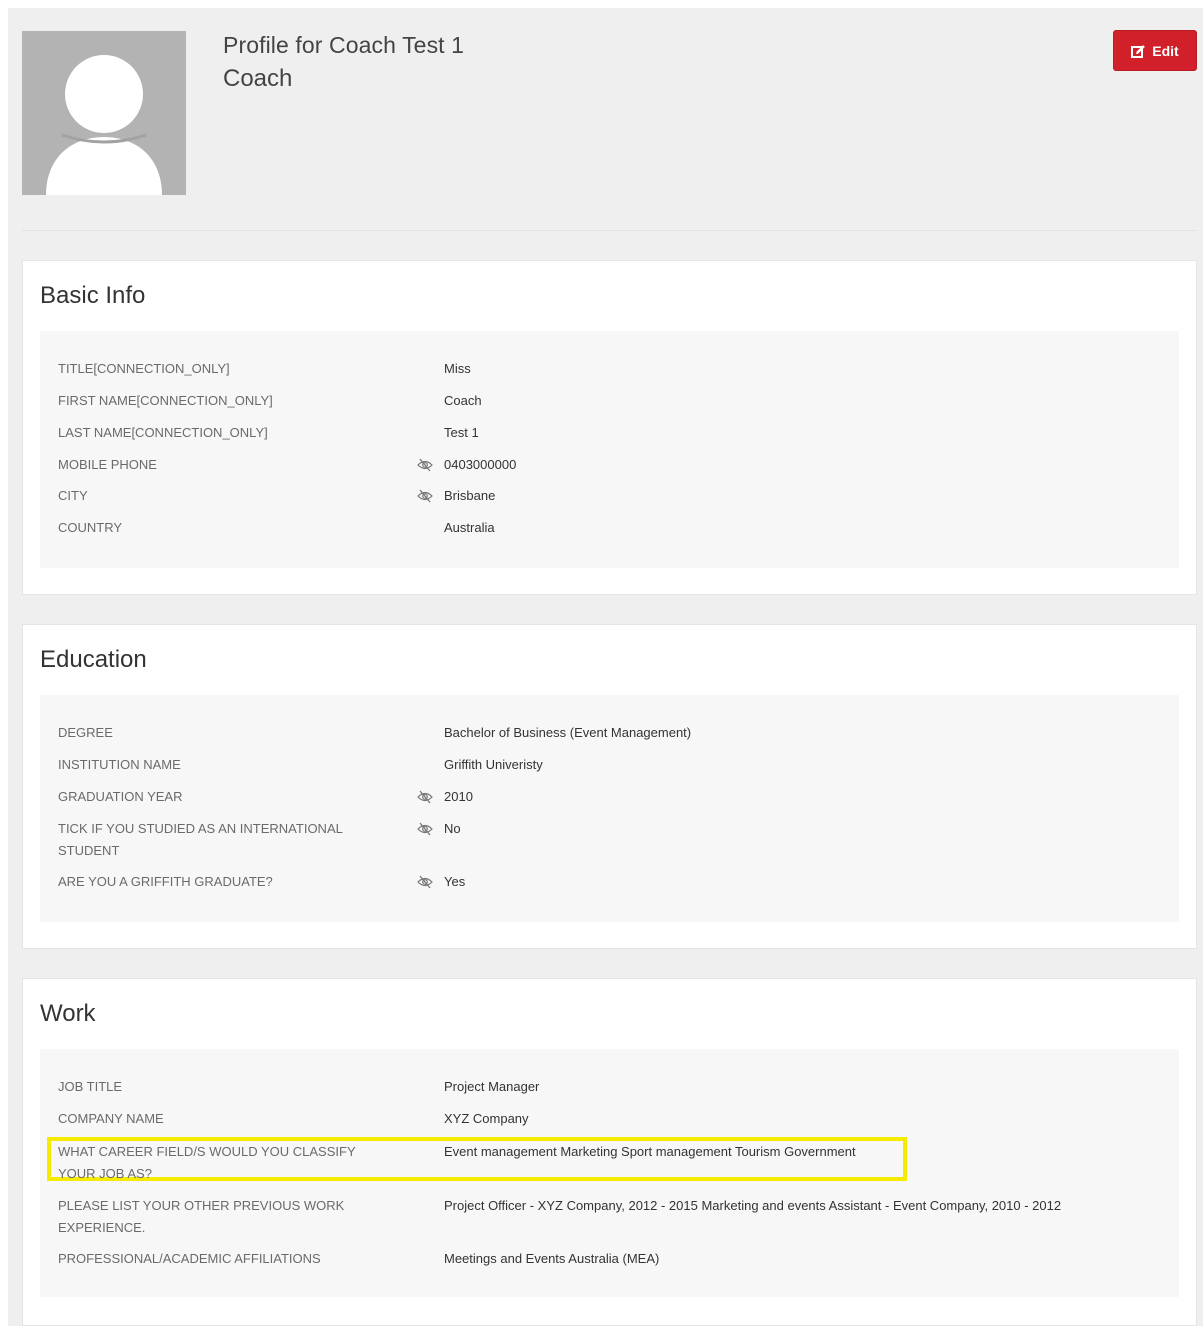 The image size is (1203, 1326). Describe the element at coordinates (120, 796) in the screenshot. I see `field-label: GRADUATION YEAR` at that location.